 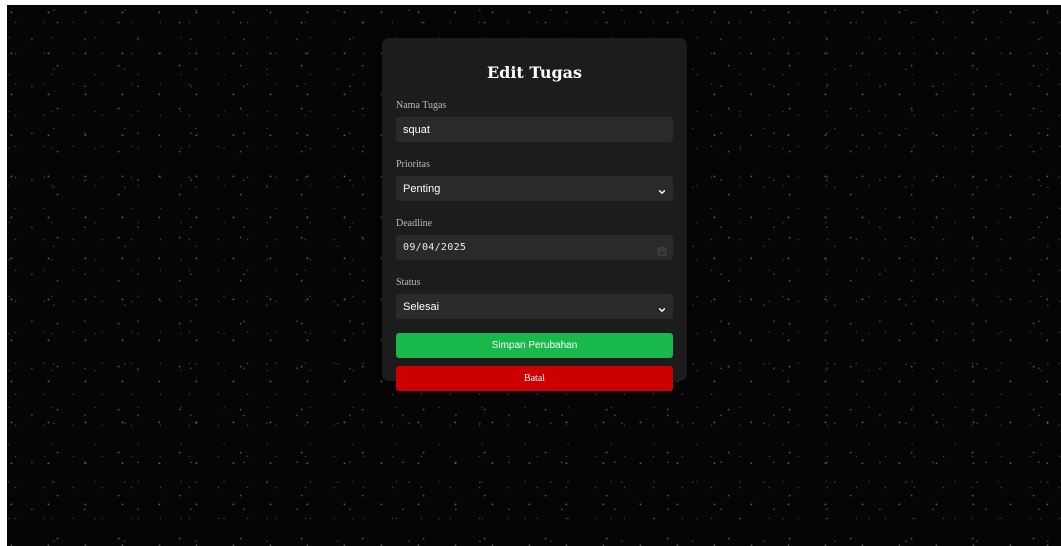 What do you see at coordinates (416, 129) in the screenshot?
I see `task-name-value: squat` at bounding box center [416, 129].